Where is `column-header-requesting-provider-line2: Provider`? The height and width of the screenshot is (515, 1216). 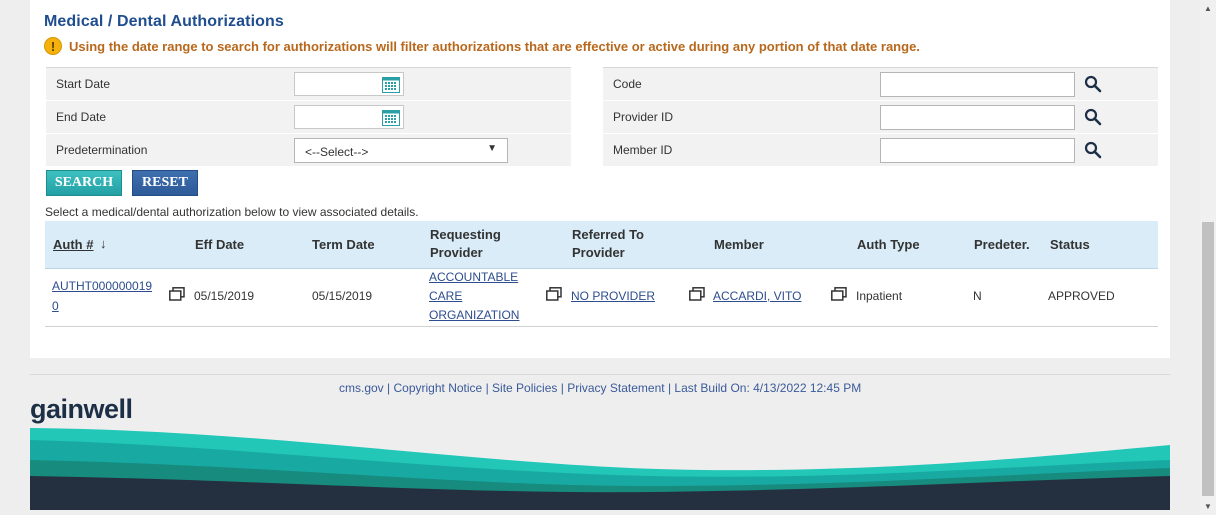 column-header-requesting-provider-line2: Provider is located at coordinates (456, 252).